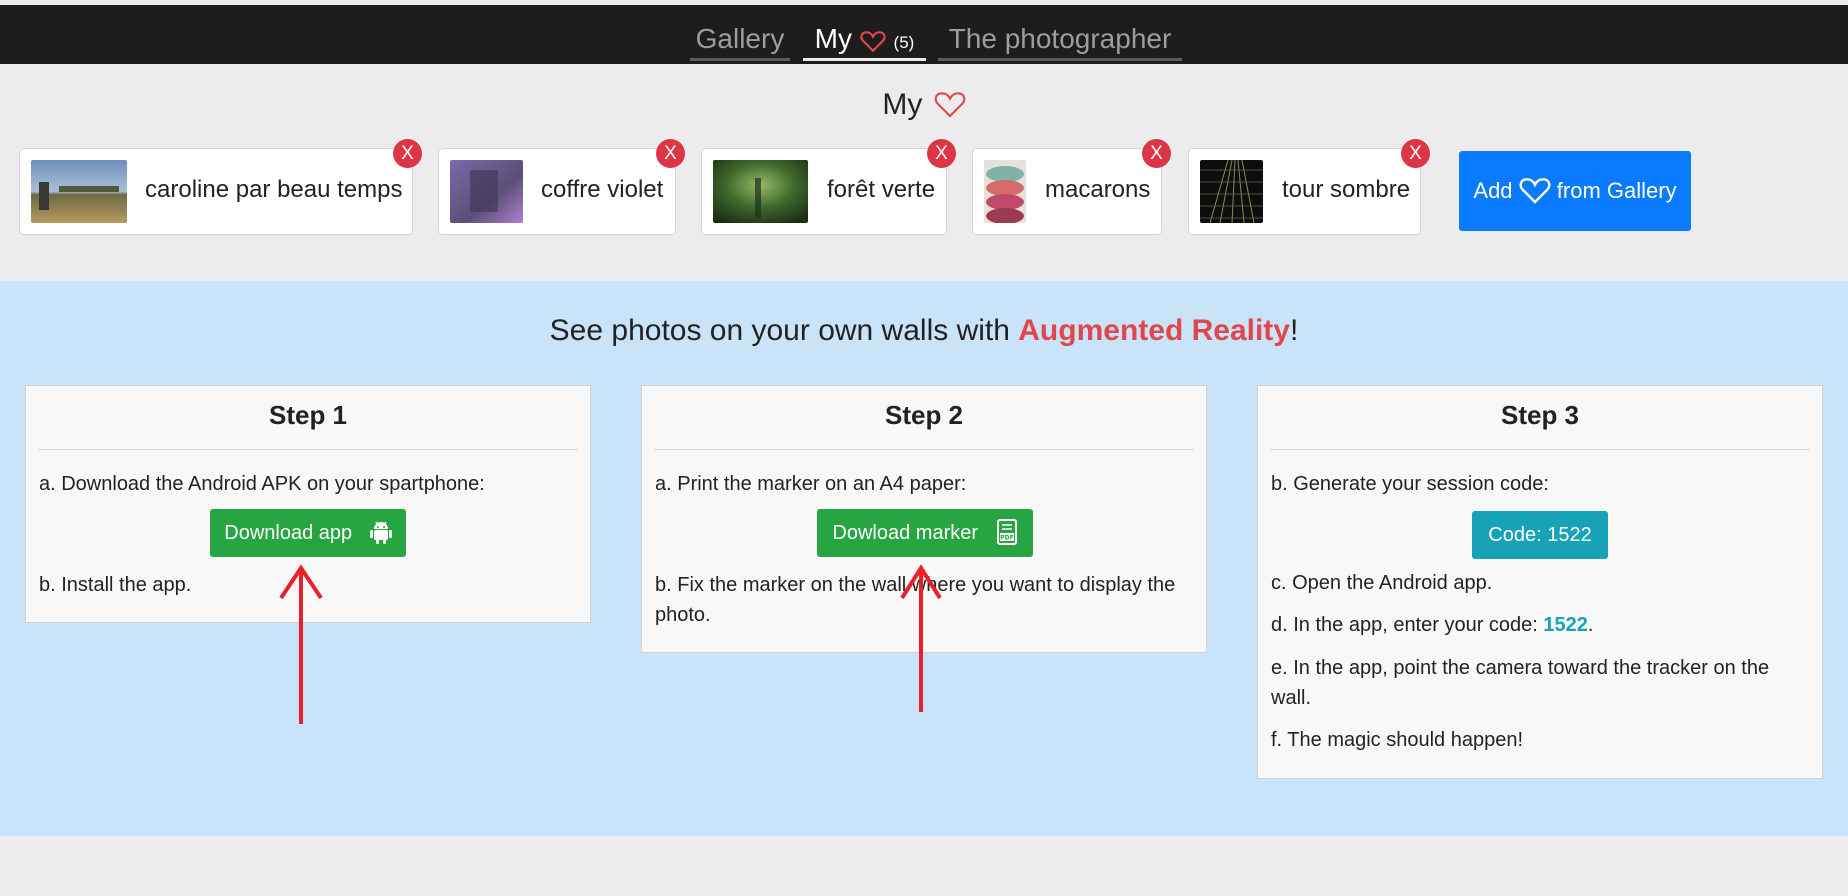 The image size is (1848, 896). Describe the element at coordinates (924, 866) in the screenshot. I see `page-bottom` at that location.